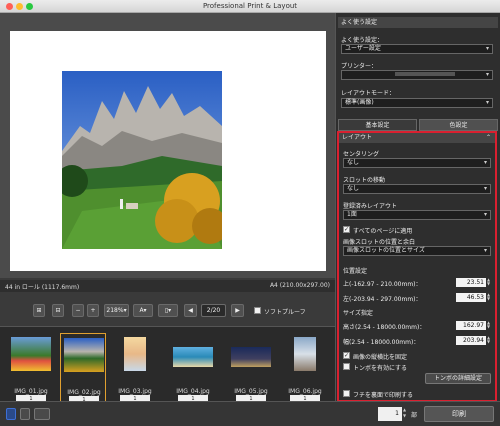  I want to click on title-bar: Professional Print & Layout, so click(250, 6).